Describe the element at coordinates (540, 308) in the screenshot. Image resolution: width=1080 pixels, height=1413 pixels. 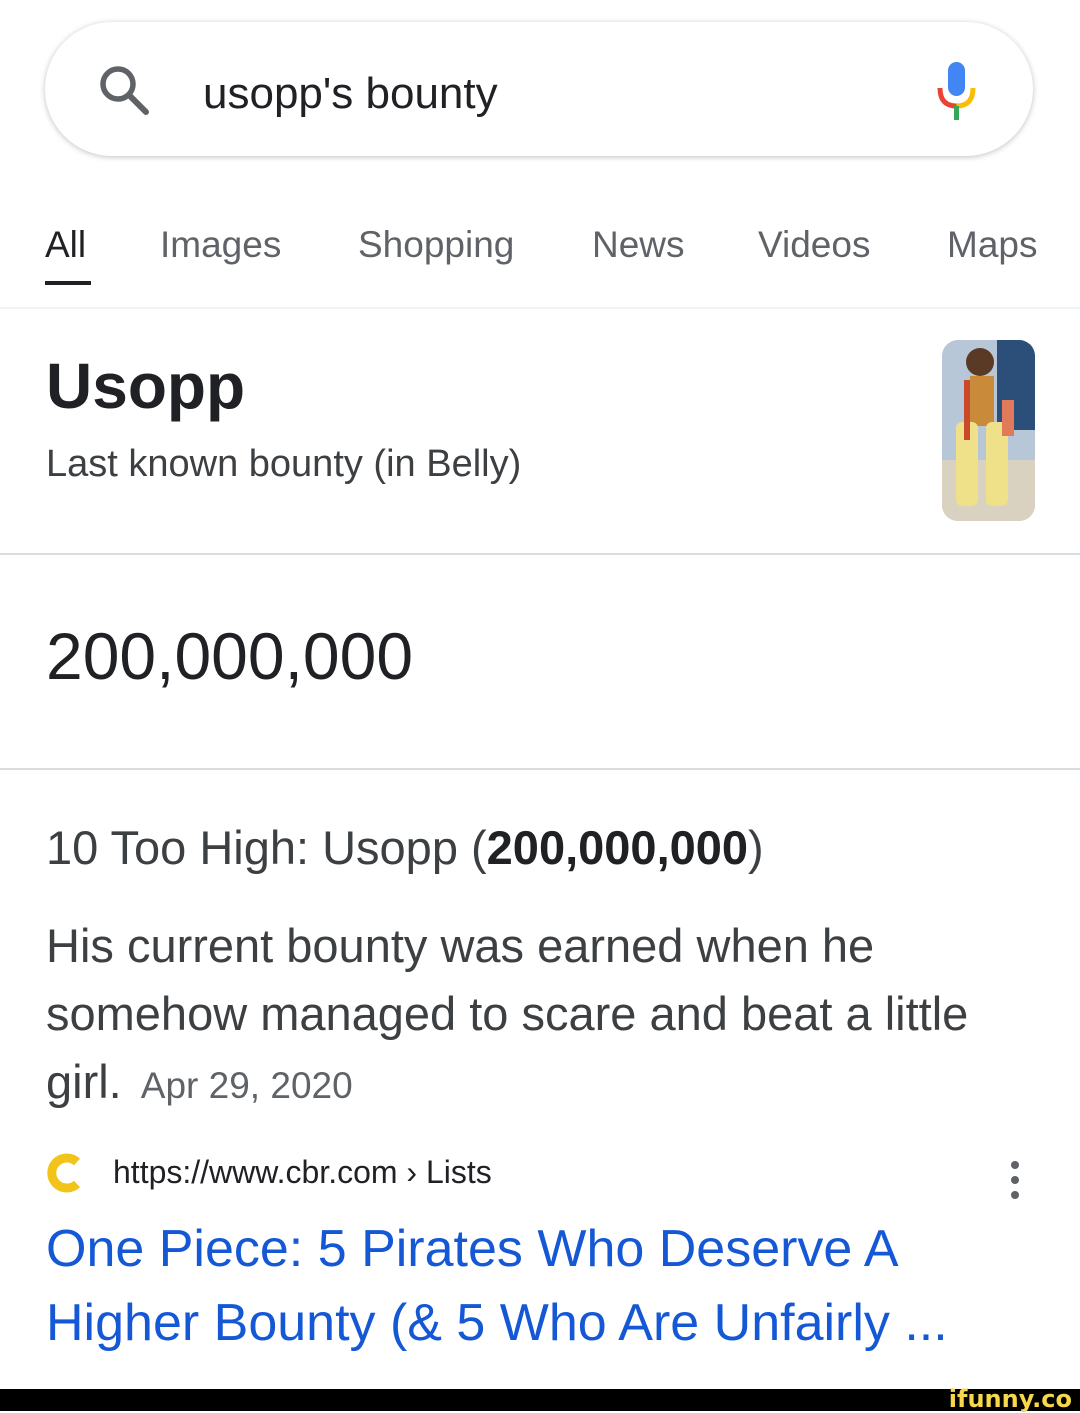
I see `tabs-divider` at that location.